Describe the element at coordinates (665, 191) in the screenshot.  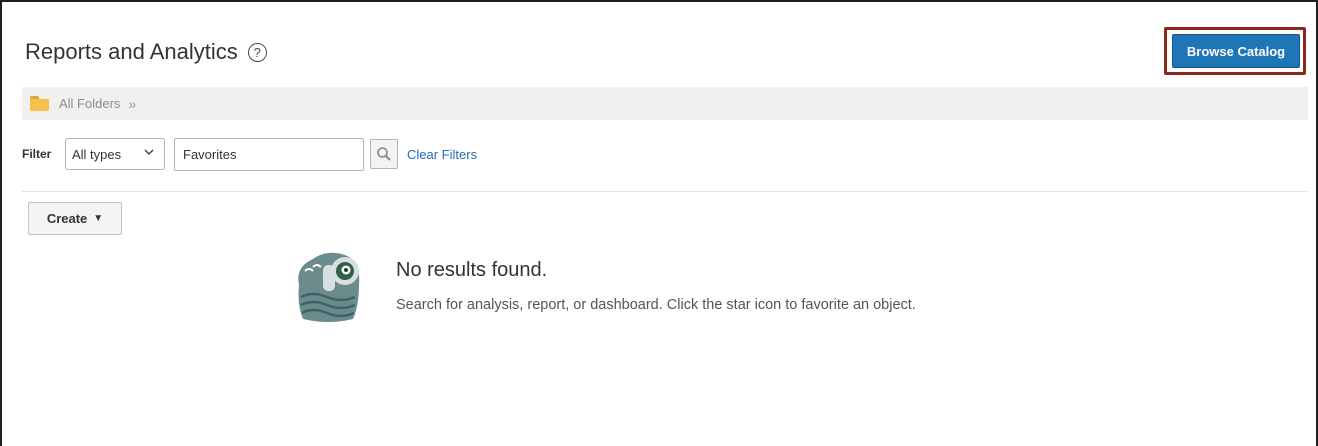
I see `divider` at that location.